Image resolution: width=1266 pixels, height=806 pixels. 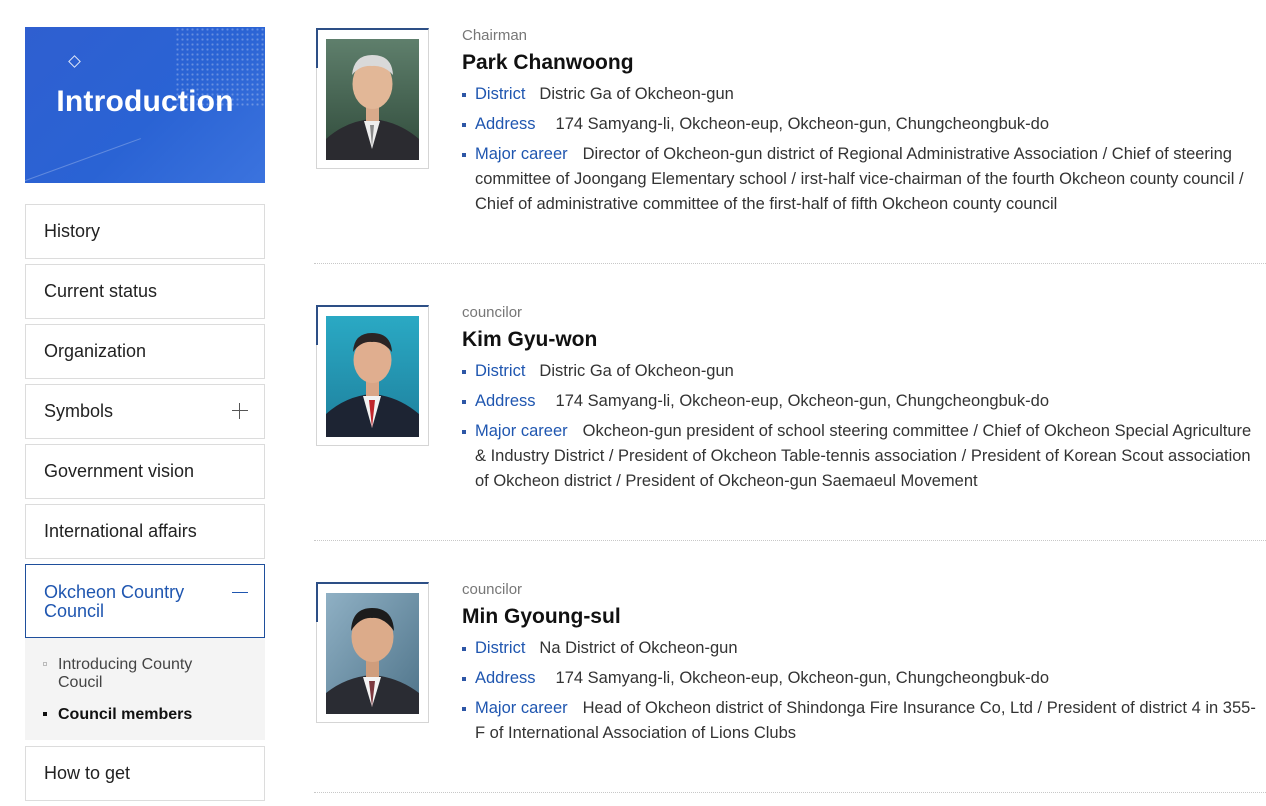 What do you see at coordinates (495, 35) in the screenshot?
I see `member-role: Chairman` at bounding box center [495, 35].